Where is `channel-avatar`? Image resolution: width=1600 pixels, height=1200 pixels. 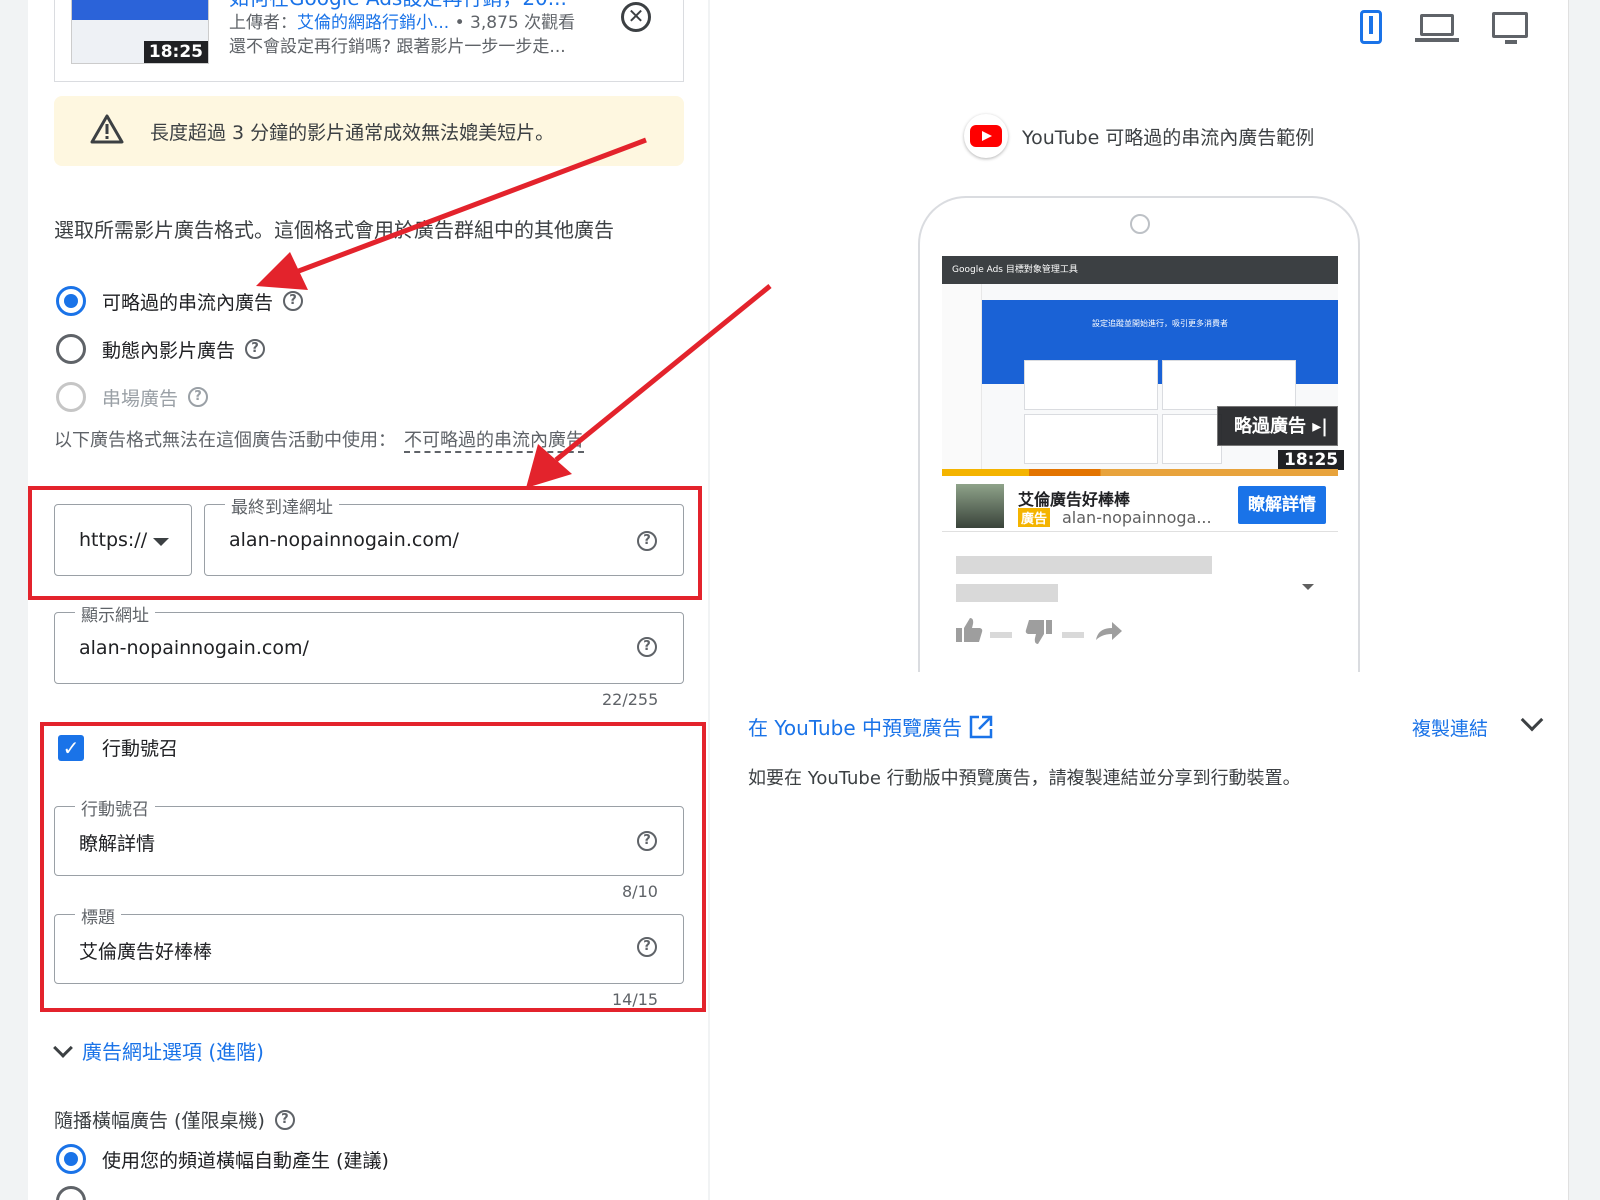 channel-avatar is located at coordinates (980, 506).